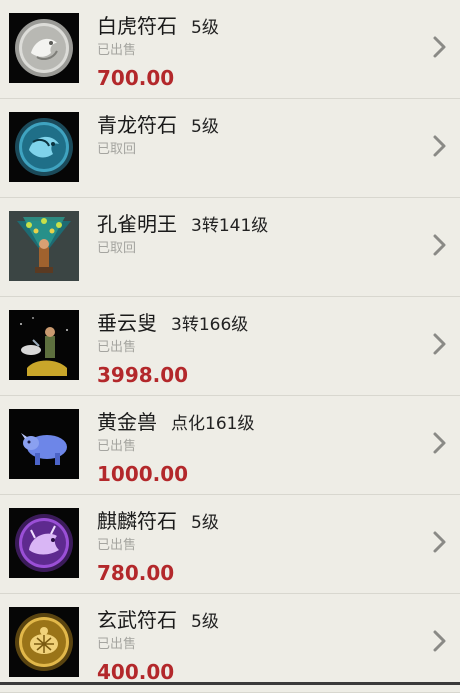 The height and width of the screenshot is (693, 460). Describe the element at coordinates (44, 147) in the screenshot. I see `azure-dragon-rune-icon` at that location.